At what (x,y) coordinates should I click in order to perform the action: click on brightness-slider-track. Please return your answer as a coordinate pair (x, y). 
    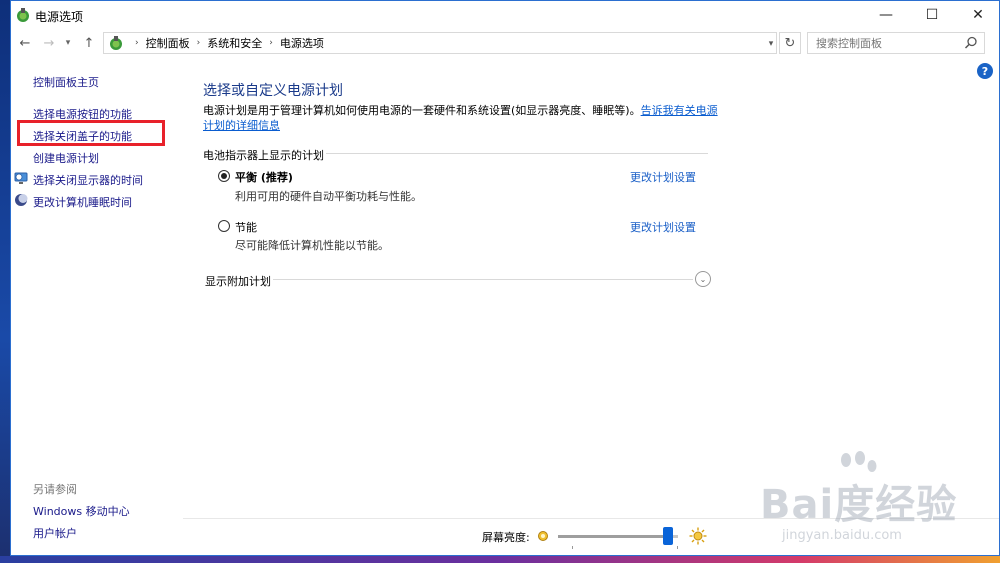
    Looking at the image, I should click on (618, 536).